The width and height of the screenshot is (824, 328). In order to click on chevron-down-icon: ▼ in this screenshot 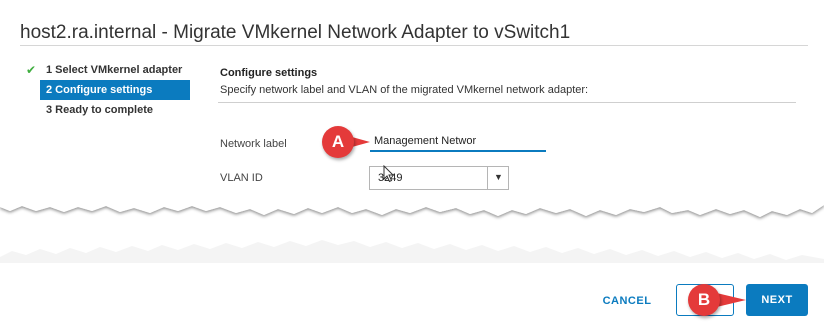, I will do `click(498, 177)`.